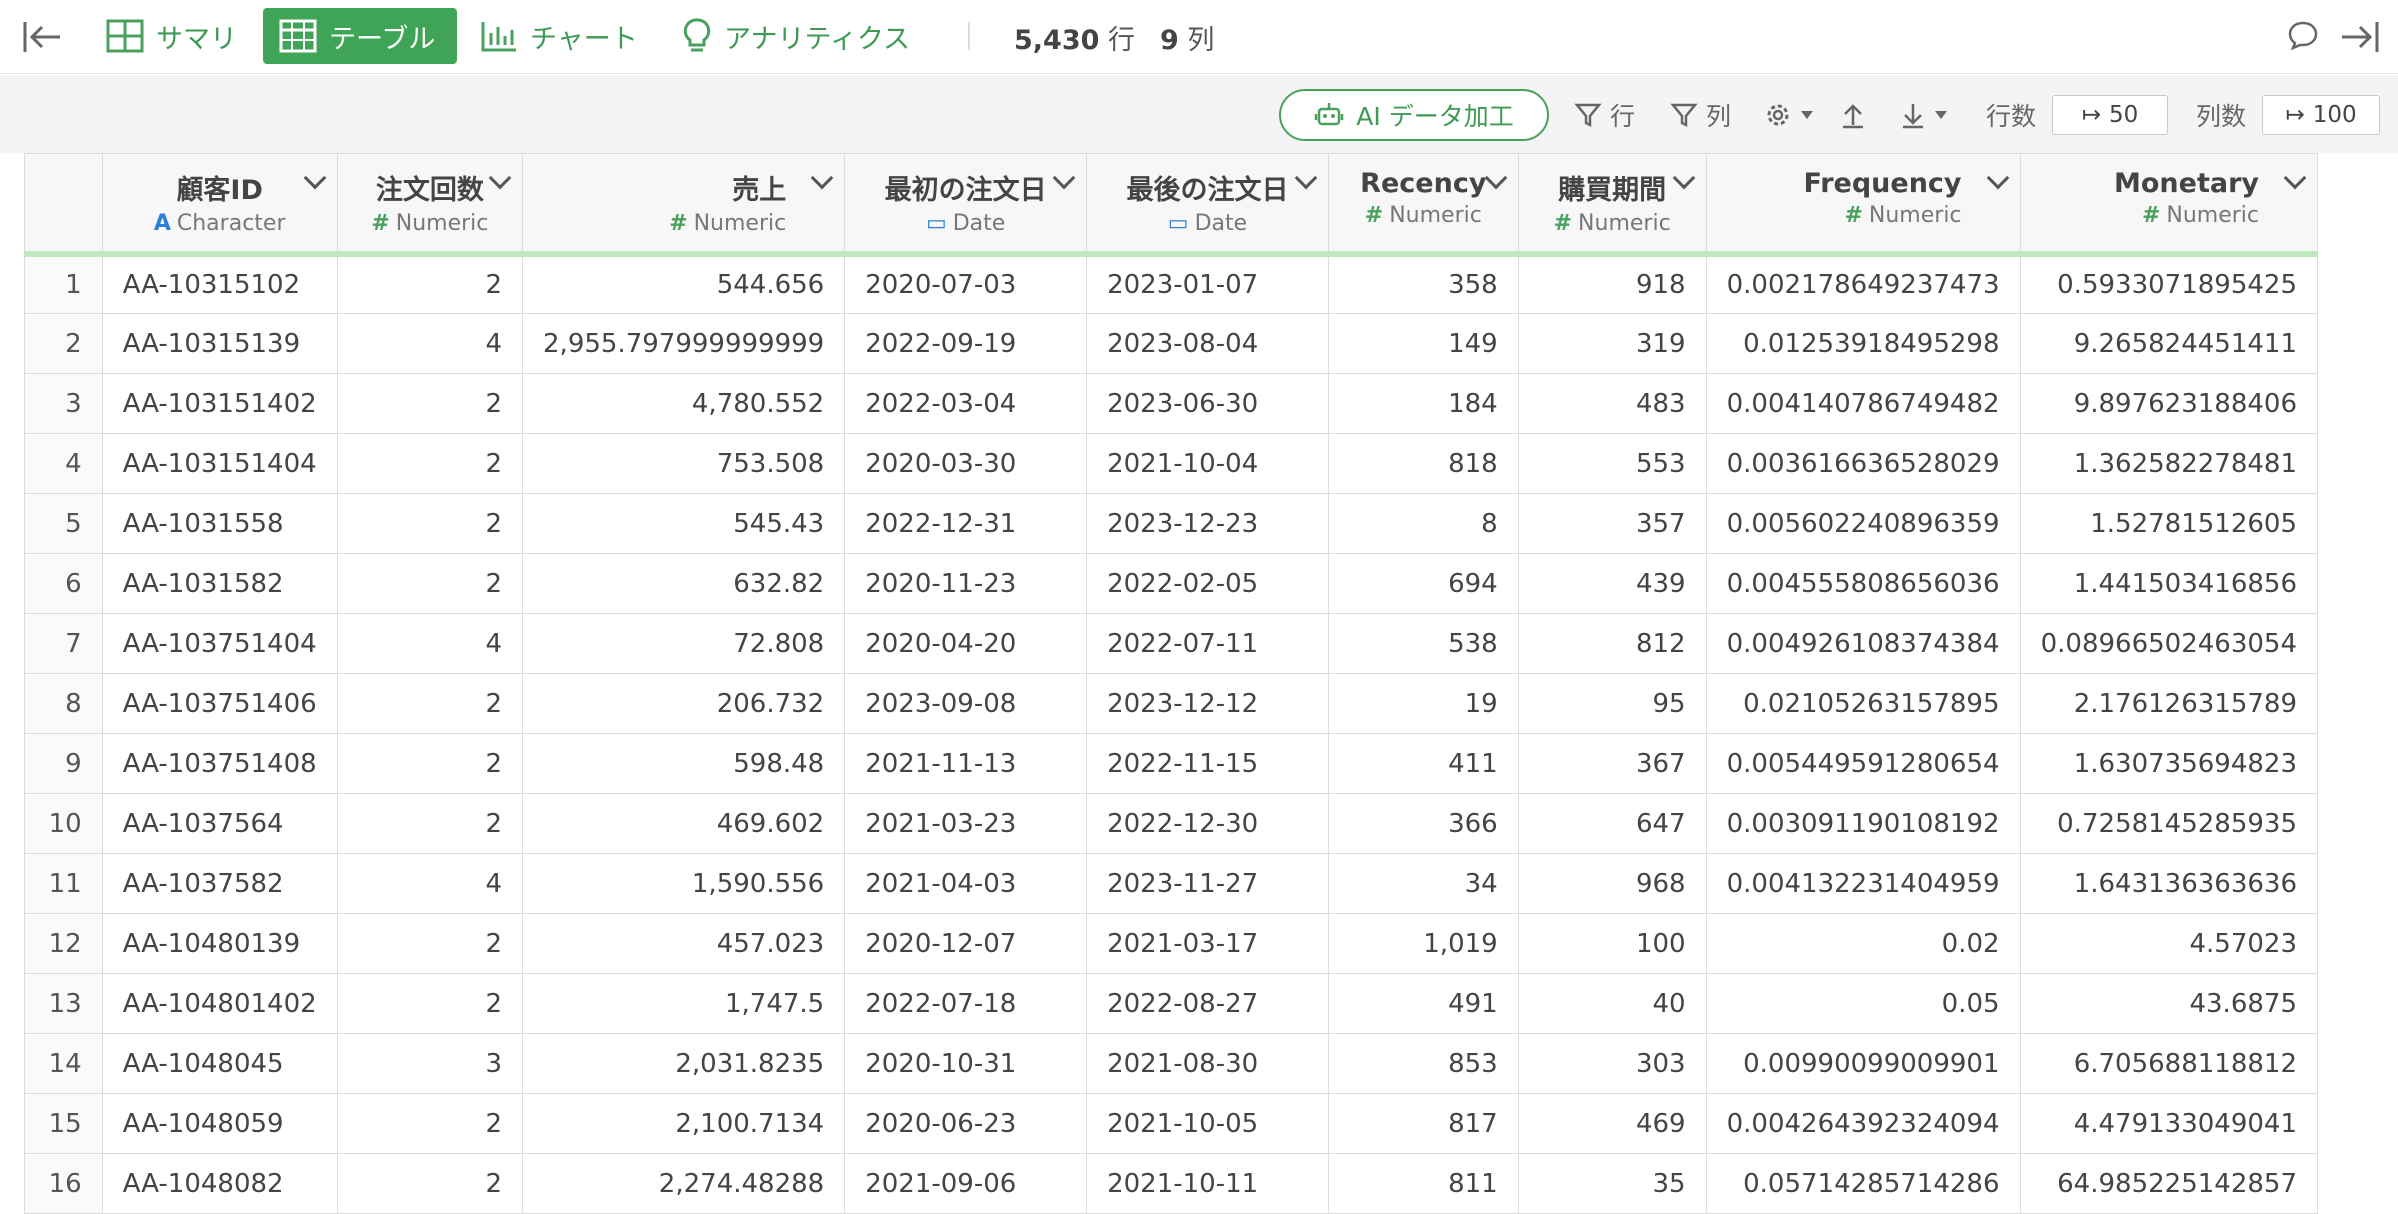  What do you see at coordinates (219, 463) in the screenshot?
I see `table-cell: AA-103151404` at bounding box center [219, 463].